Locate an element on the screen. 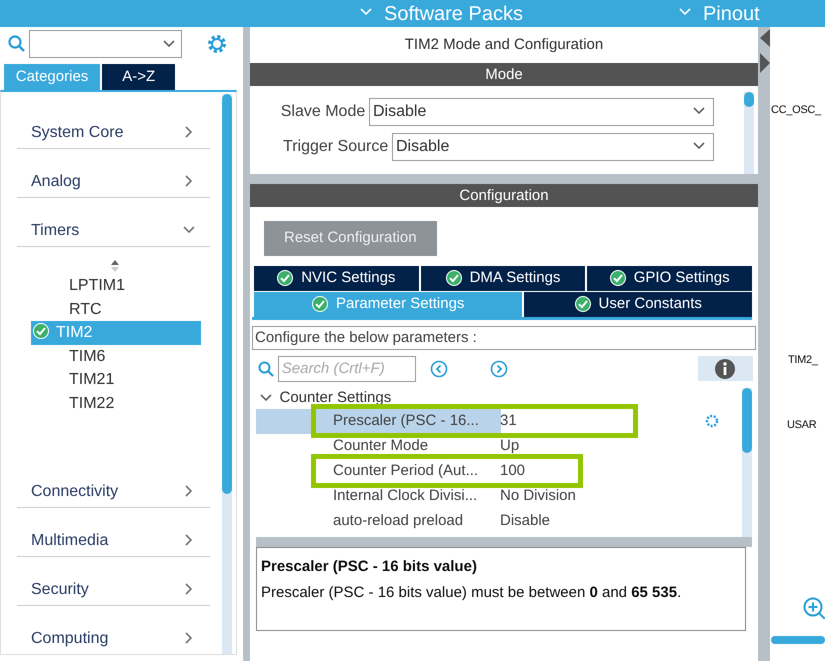 The image size is (825, 661). timer-item: LPTIM1 is located at coordinates (116, 286).